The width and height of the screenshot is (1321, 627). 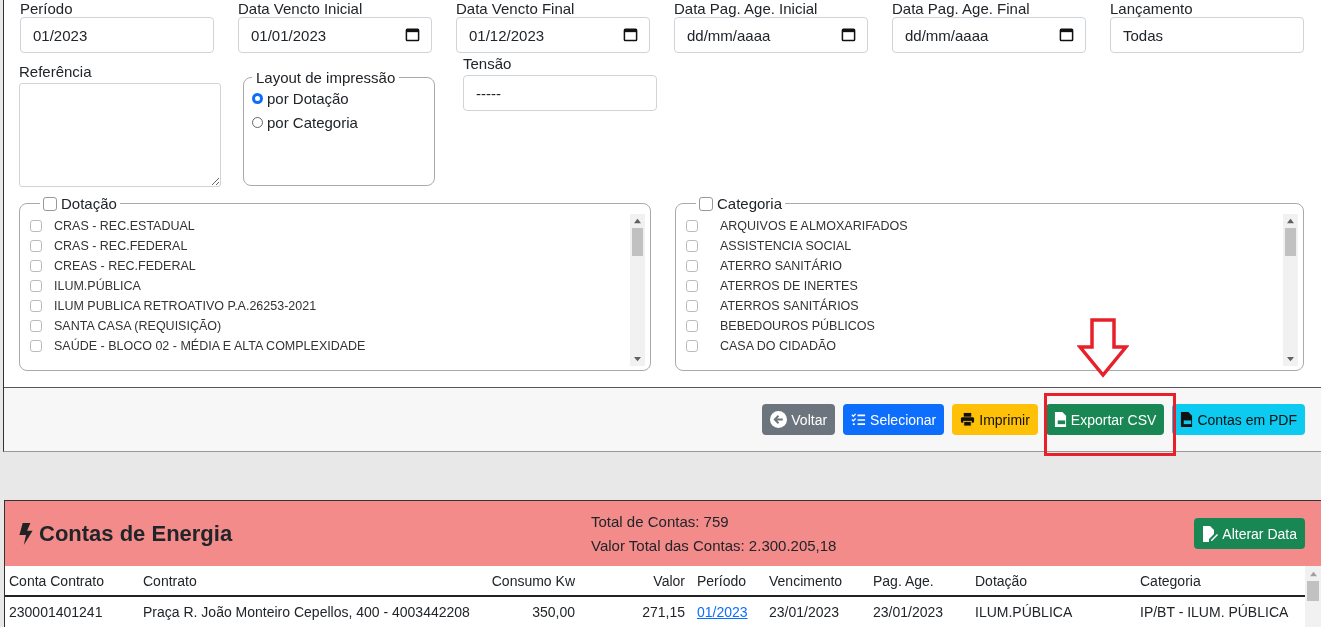 What do you see at coordinates (120, 135) in the screenshot?
I see `reference-textarea` at bounding box center [120, 135].